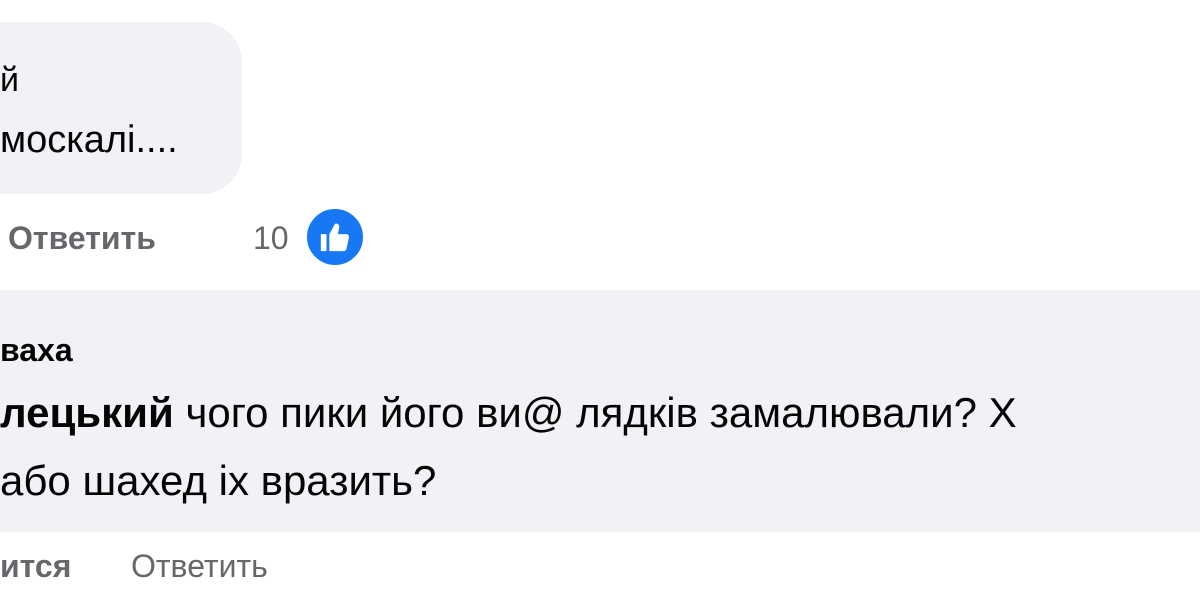 This screenshot has width=1200, height=600. I want to click on comment-text-bottom-rest: чого пики його ви@ лядків замалювали? Х, so click(595, 412).